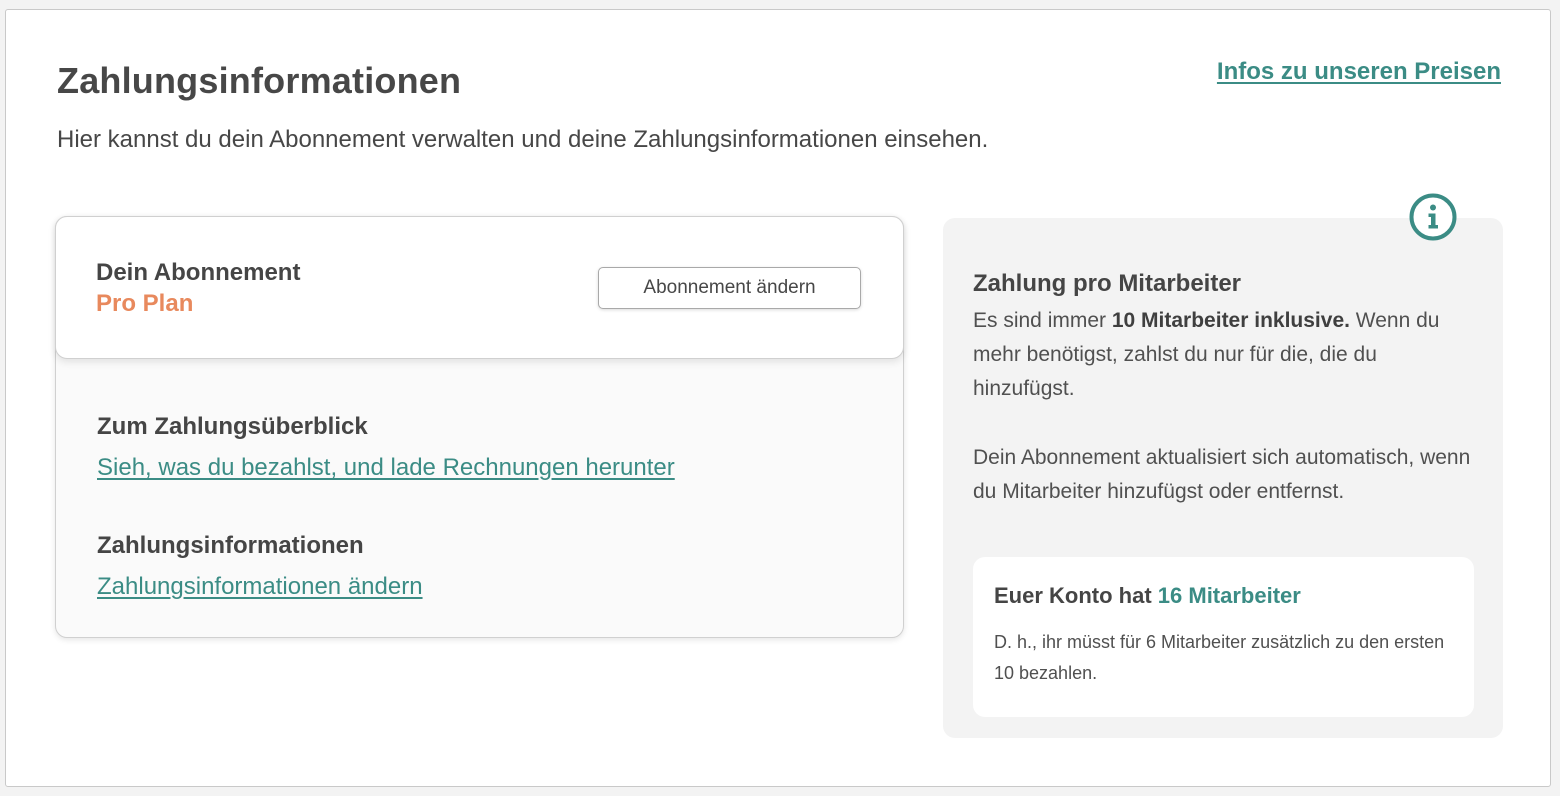  What do you see at coordinates (198, 272) in the screenshot?
I see `subscription-label: Dein Abonnement` at bounding box center [198, 272].